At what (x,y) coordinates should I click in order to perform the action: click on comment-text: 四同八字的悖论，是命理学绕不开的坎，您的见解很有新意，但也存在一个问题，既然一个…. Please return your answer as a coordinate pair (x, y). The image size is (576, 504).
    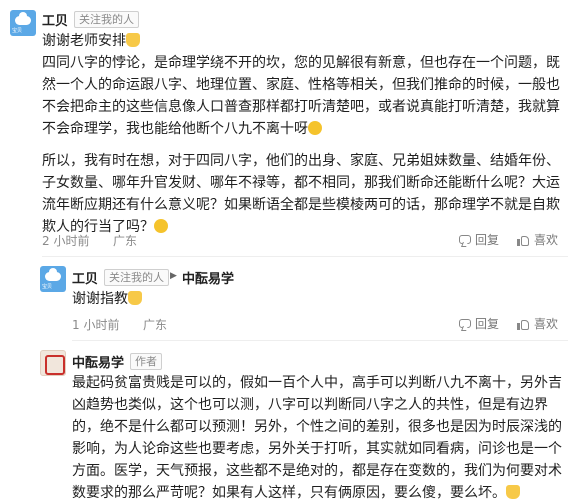
    Looking at the image, I should click on (301, 96).